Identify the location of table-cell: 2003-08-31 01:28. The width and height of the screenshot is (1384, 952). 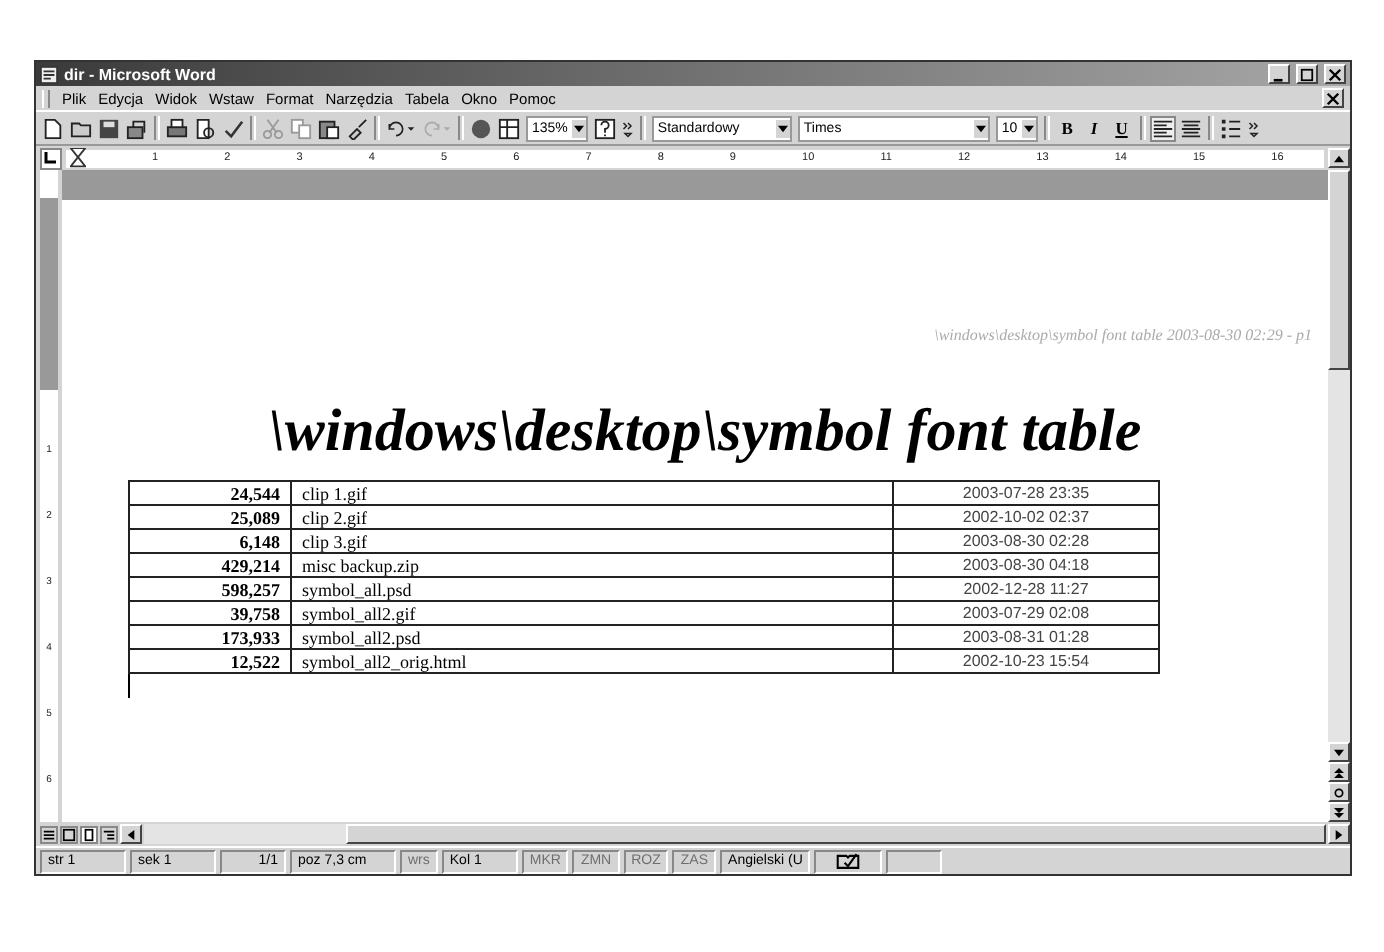
(1026, 637).